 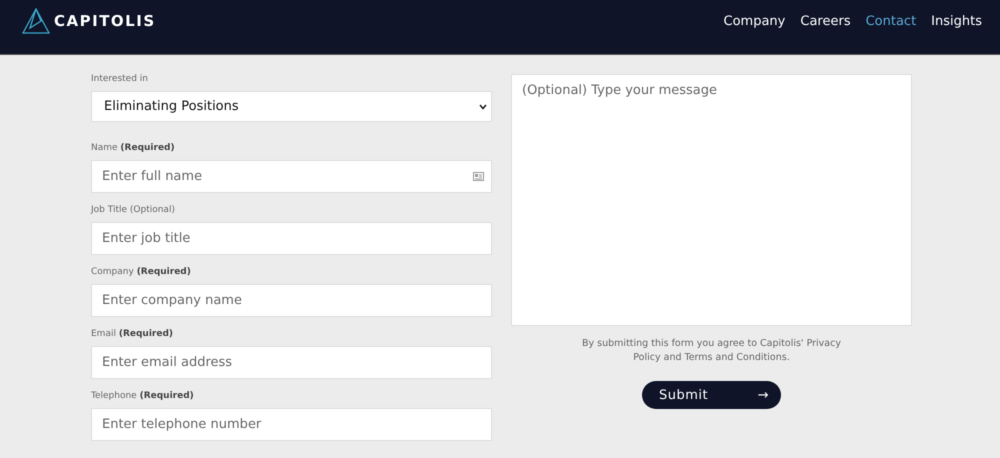 I want to click on nav-link: Insights, so click(x=956, y=21).